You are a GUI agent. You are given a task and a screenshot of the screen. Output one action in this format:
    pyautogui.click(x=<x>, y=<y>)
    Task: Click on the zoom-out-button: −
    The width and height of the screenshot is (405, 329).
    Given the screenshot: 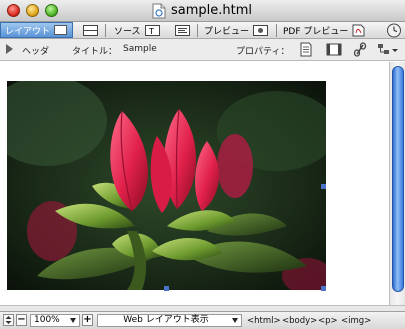 What is the action you would take?
    pyautogui.click(x=21, y=320)
    